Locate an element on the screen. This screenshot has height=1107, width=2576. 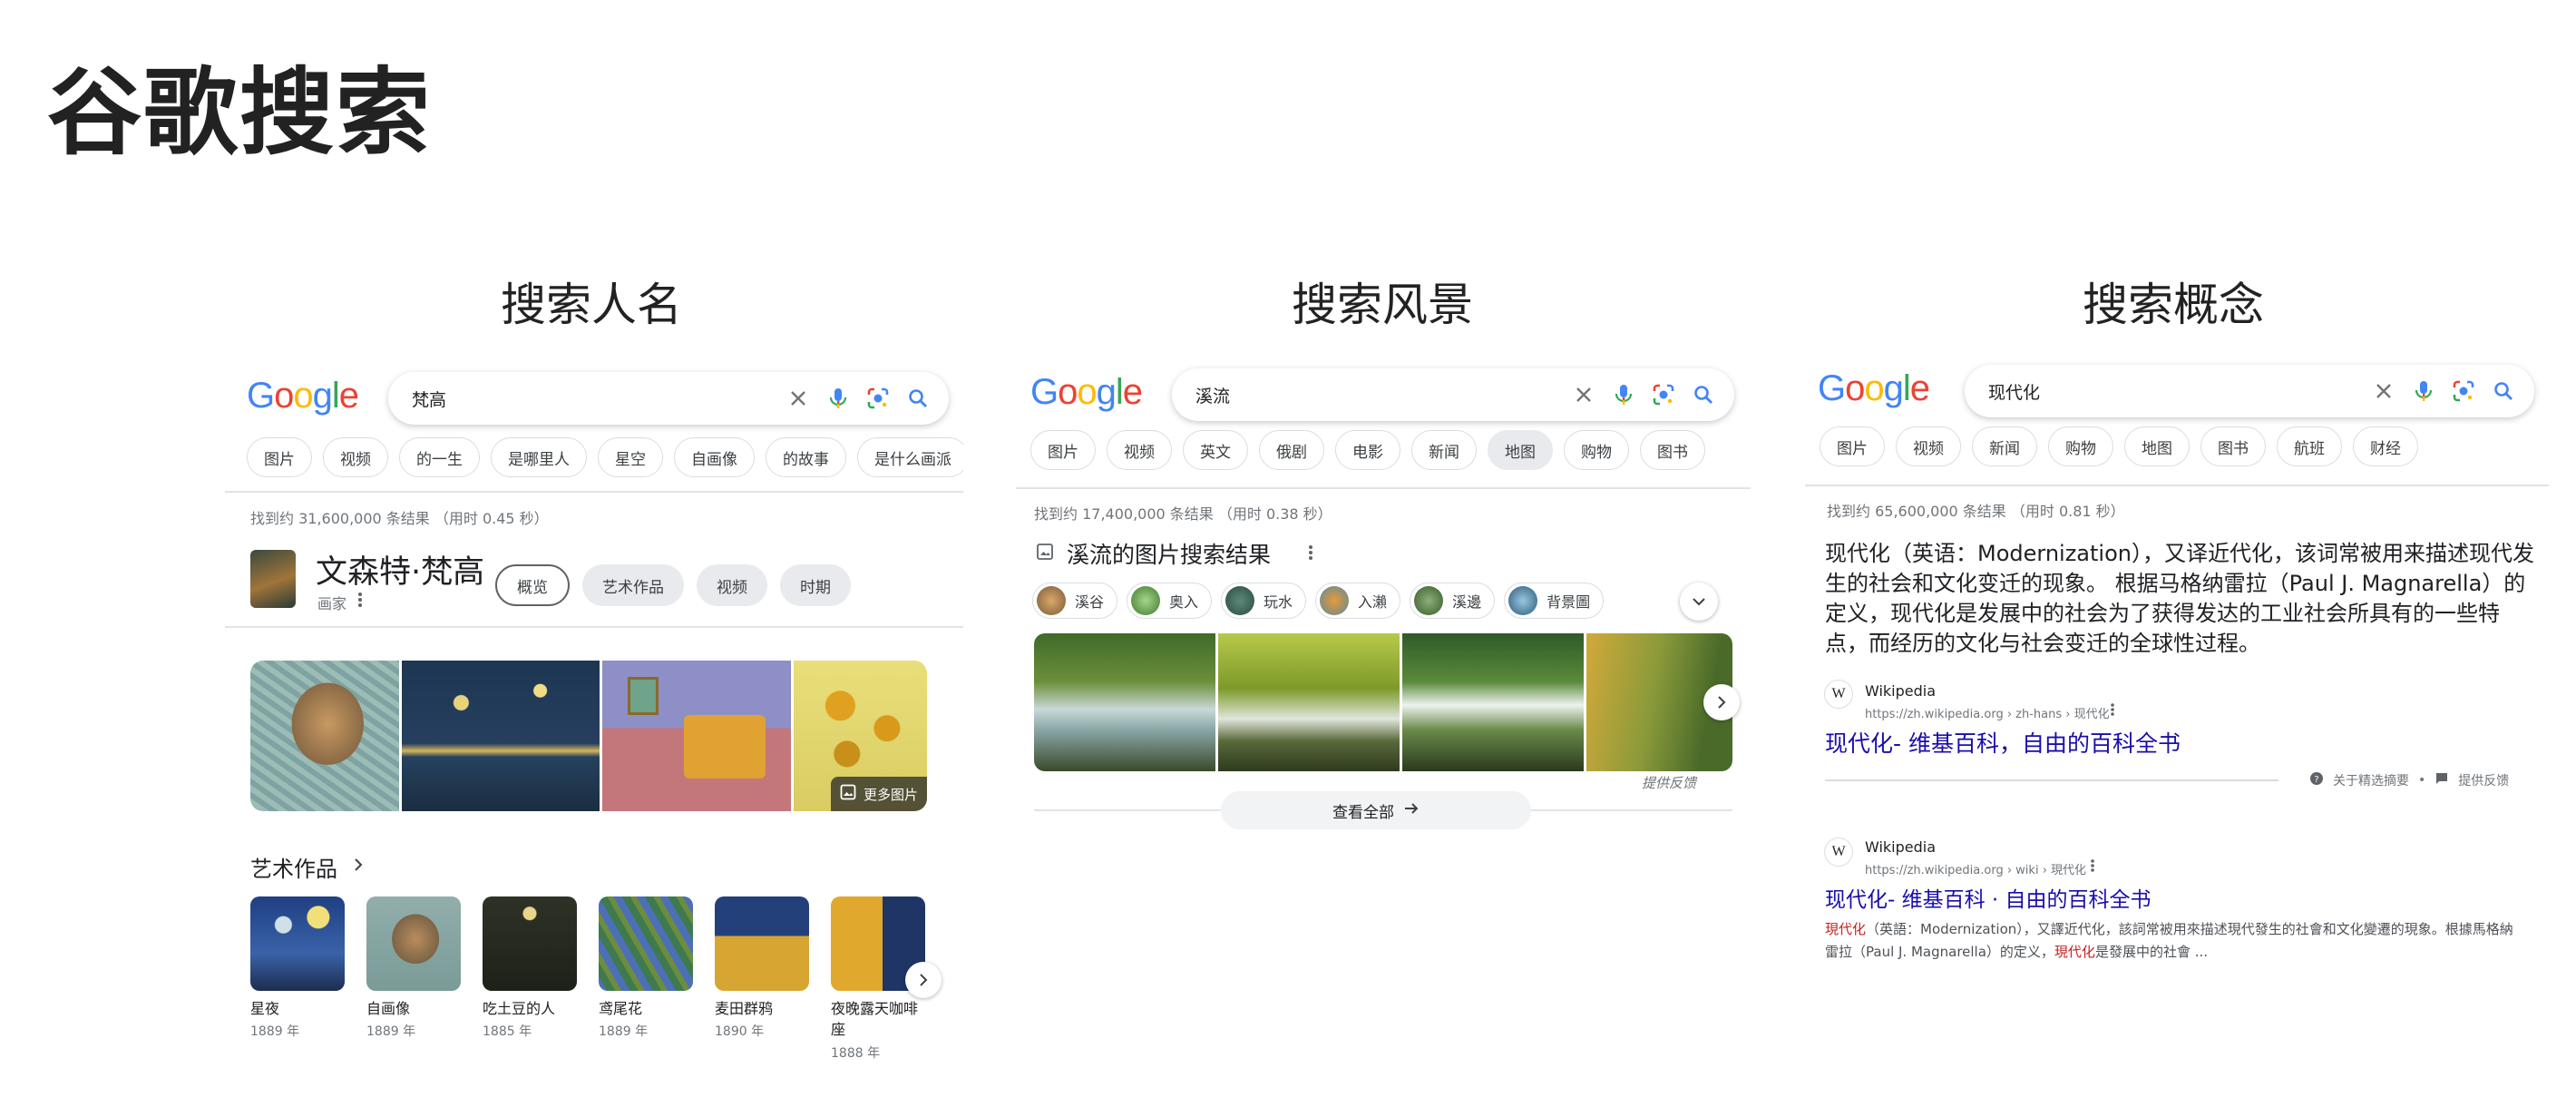
chip: 是什么画派 is located at coordinates (910, 457).